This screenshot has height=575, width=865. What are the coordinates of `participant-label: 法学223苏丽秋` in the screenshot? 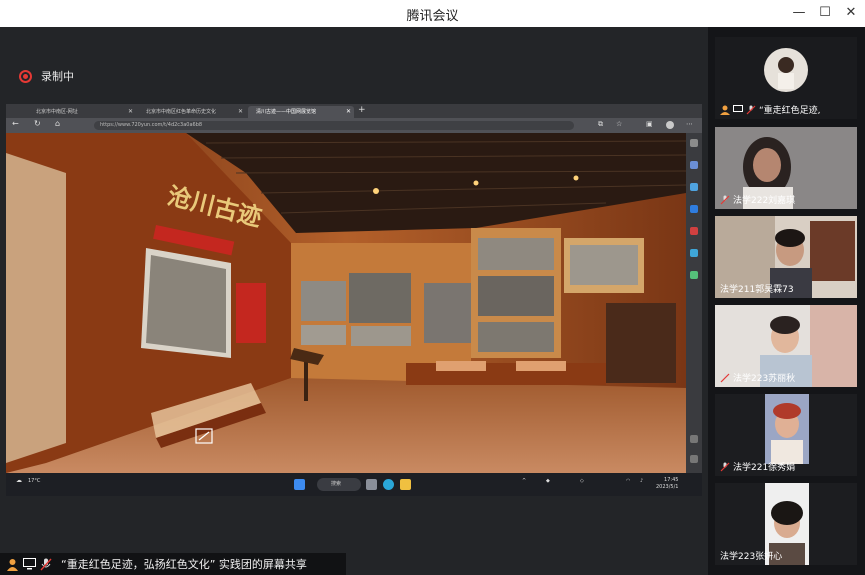 It's located at (757, 377).